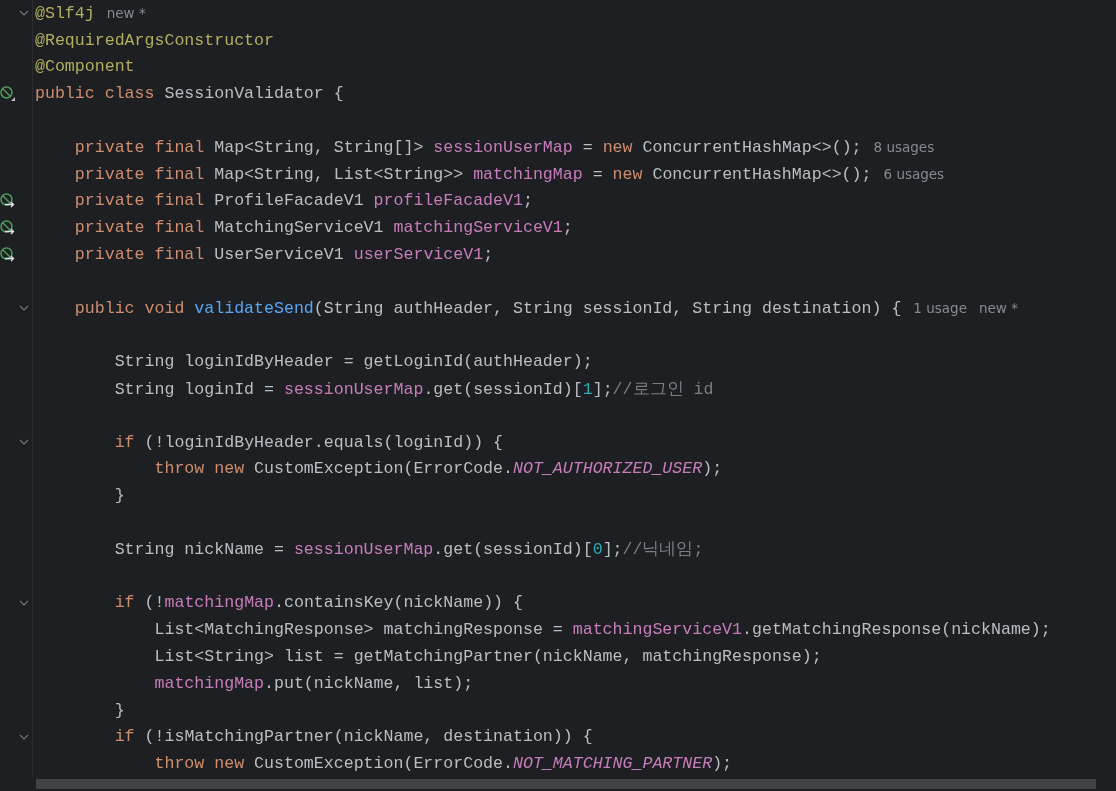 Image resolution: width=1116 pixels, height=791 pixels. I want to click on code-line: @RequiredArgsConstructor, so click(154, 40).